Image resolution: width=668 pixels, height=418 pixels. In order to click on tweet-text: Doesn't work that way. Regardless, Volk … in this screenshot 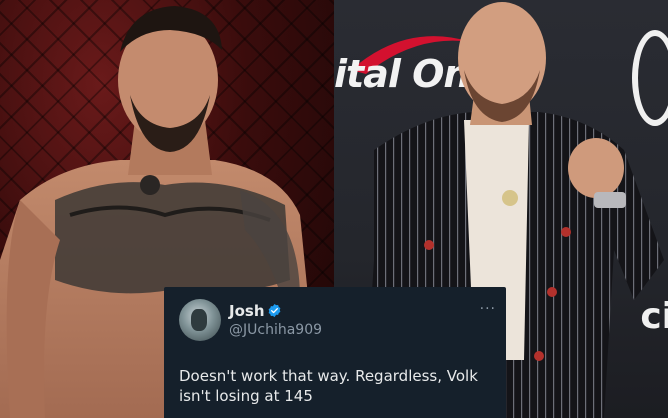, I will do `click(328, 386)`.